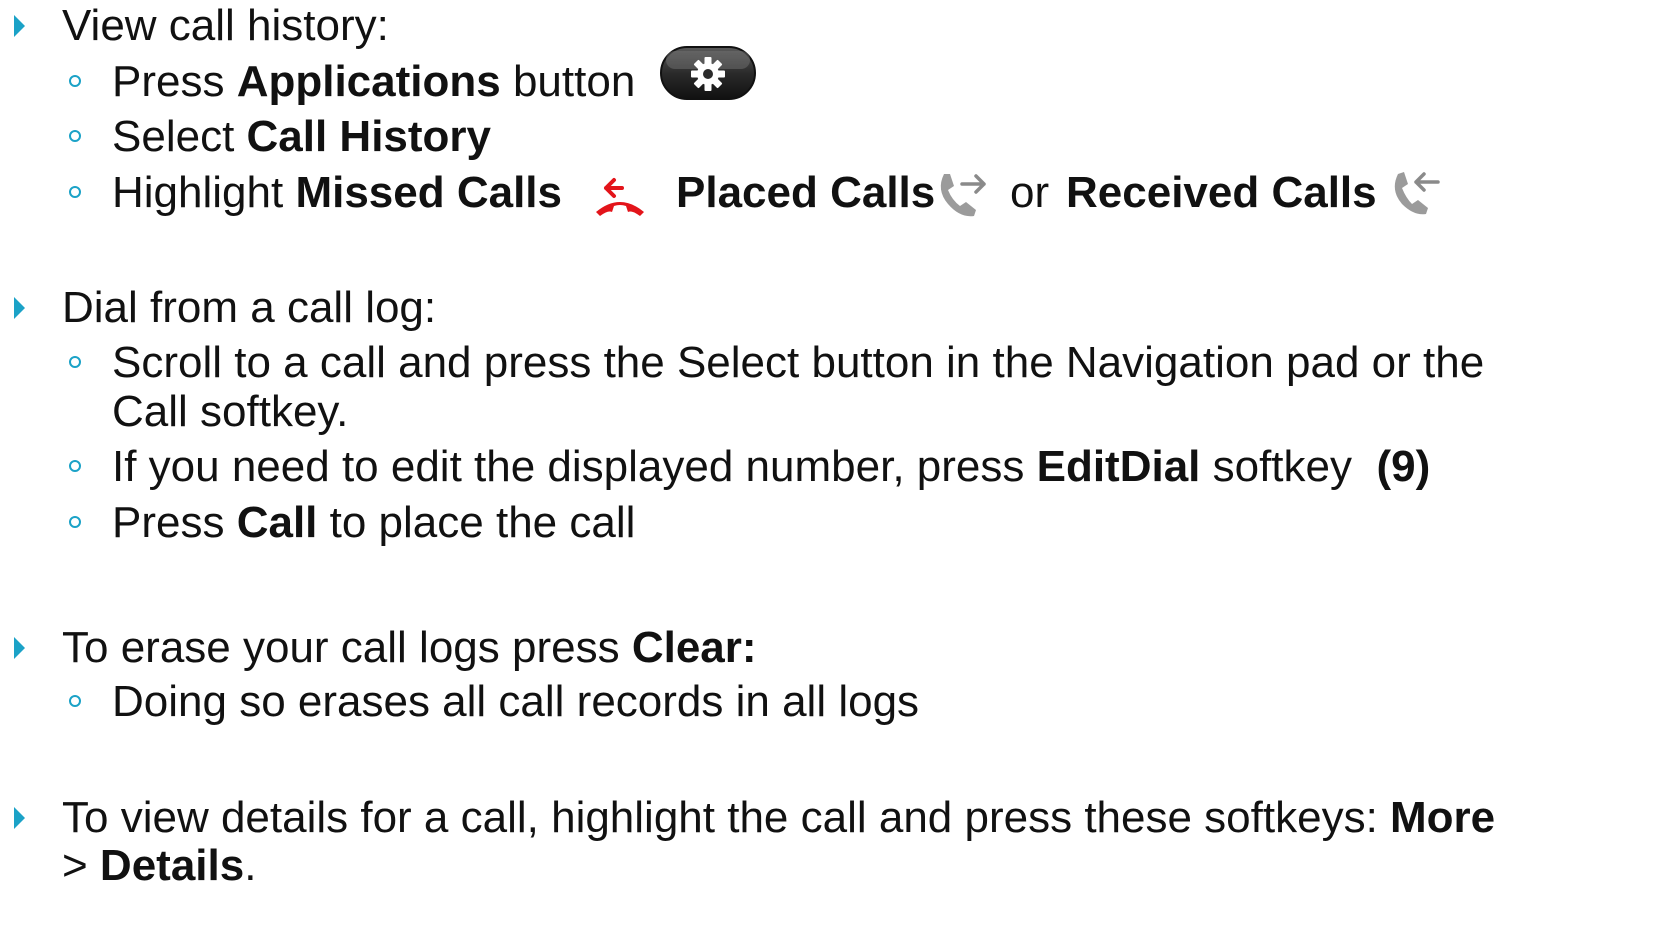 The image size is (1665, 934). Describe the element at coordinates (1221, 192) in the screenshot. I see `received-calls-label: Received Calls` at that location.